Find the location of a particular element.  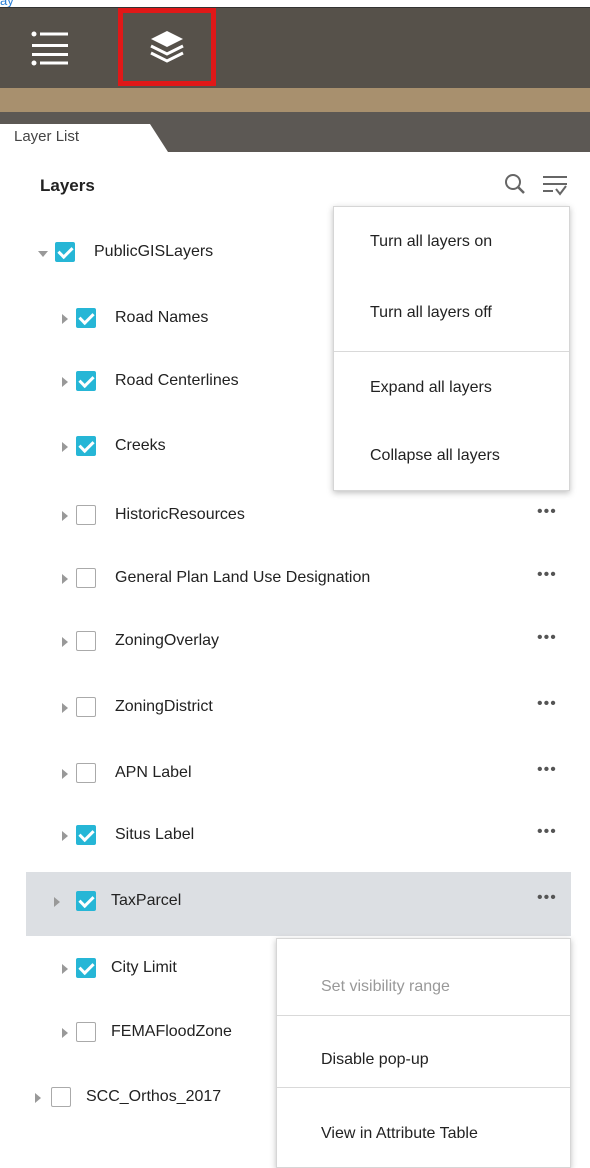

menu-item-disable-popup: Disable pop-up is located at coordinates (423, 1060).